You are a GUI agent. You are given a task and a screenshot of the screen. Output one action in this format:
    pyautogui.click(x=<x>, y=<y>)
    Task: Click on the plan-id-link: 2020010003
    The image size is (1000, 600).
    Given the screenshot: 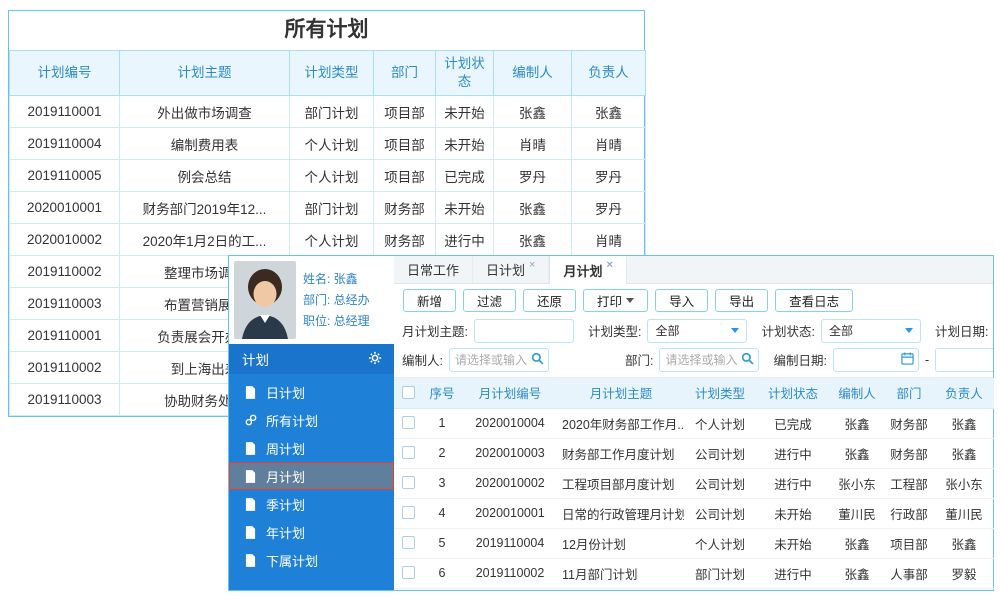 What is the action you would take?
    pyautogui.click(x=510, y=453)
    